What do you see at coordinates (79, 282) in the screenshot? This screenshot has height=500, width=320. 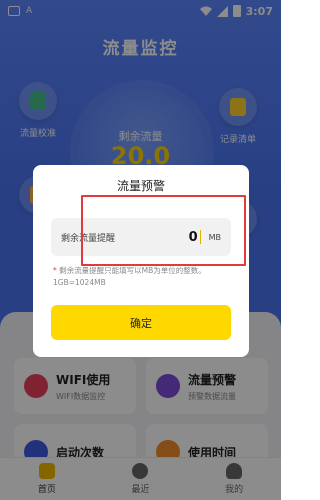 I see `hint-line-2: 1GB=1024MB` at bounding box center [79, 282].